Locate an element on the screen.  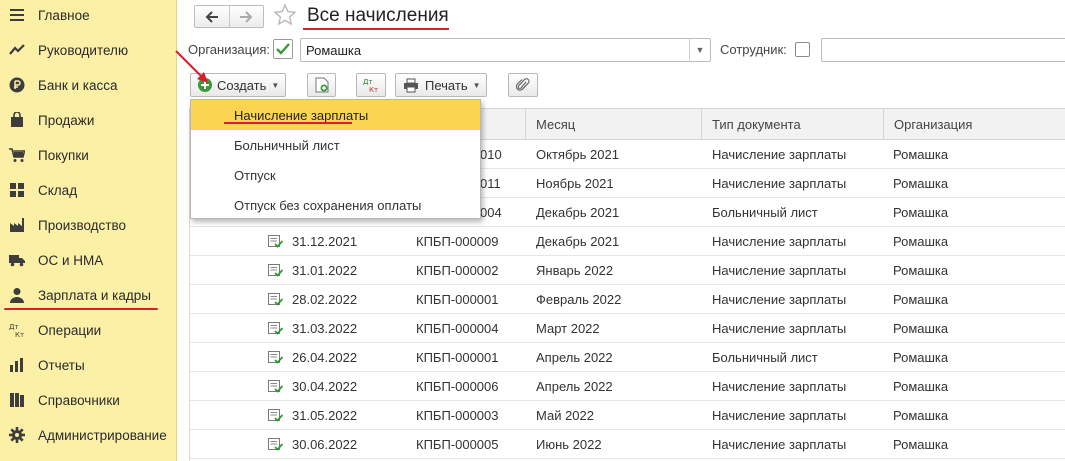
create-based-on-button is located at coordinates (321, 85).